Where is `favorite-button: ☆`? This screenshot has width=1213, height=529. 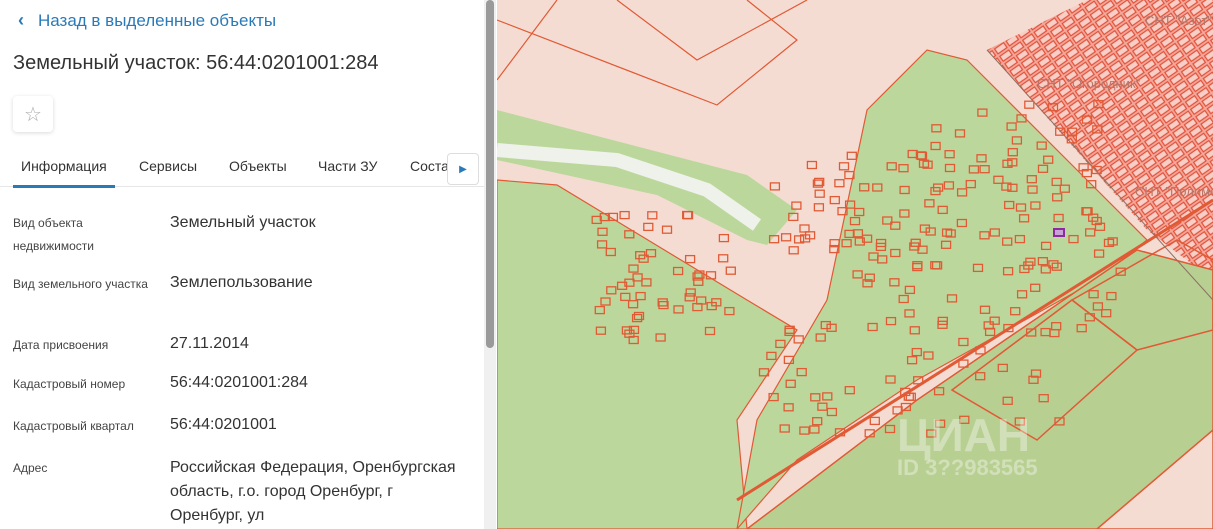 favorite-button: ☆ is located at coordinates (33, 114).